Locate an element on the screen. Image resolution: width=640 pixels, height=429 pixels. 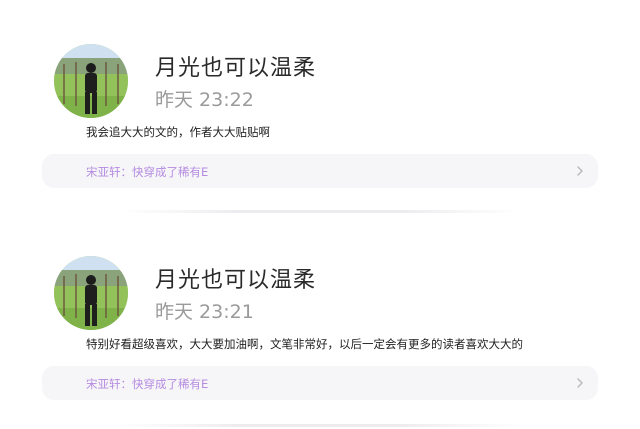
divider is located at coordinates (320, 425).